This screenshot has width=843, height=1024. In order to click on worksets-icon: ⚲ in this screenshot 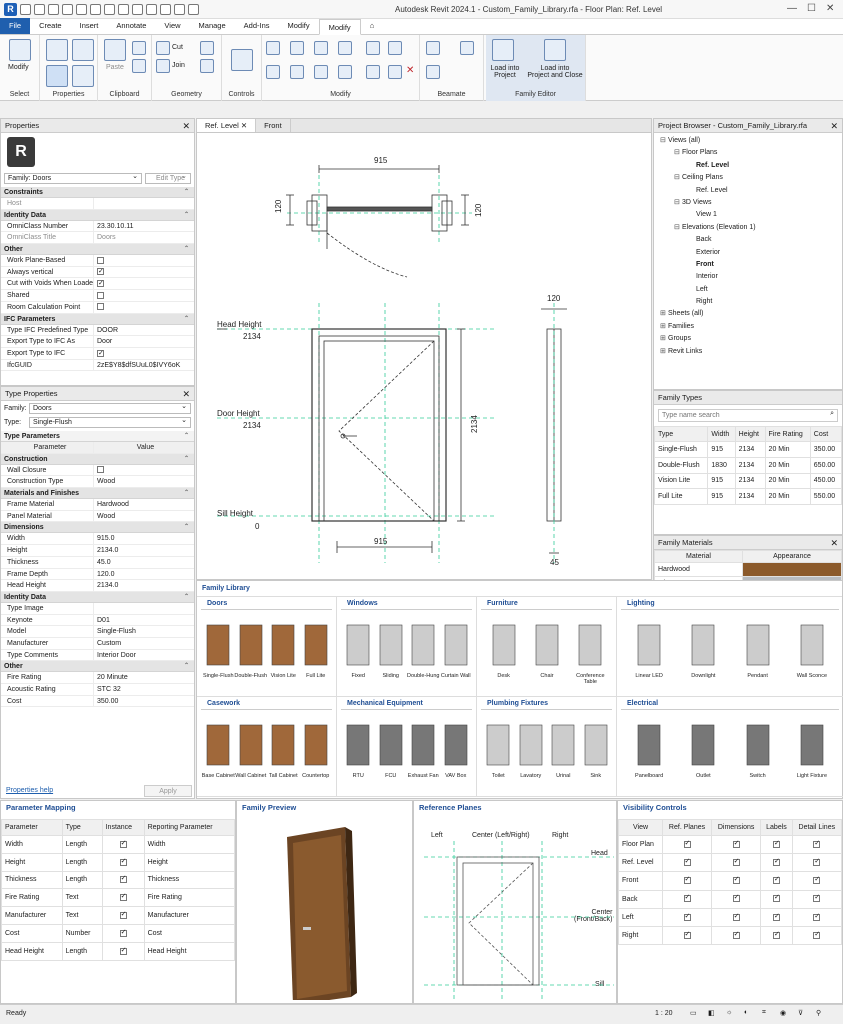, I will do `click(818, 1013)`.